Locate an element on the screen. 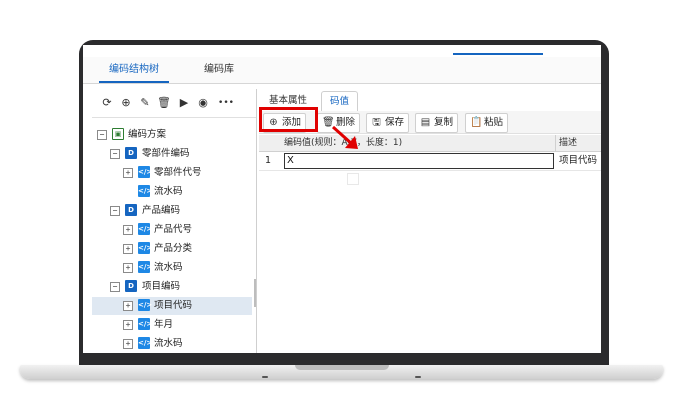  tree-item: + </> 零部件代号 is located at coordinates (172, 173).